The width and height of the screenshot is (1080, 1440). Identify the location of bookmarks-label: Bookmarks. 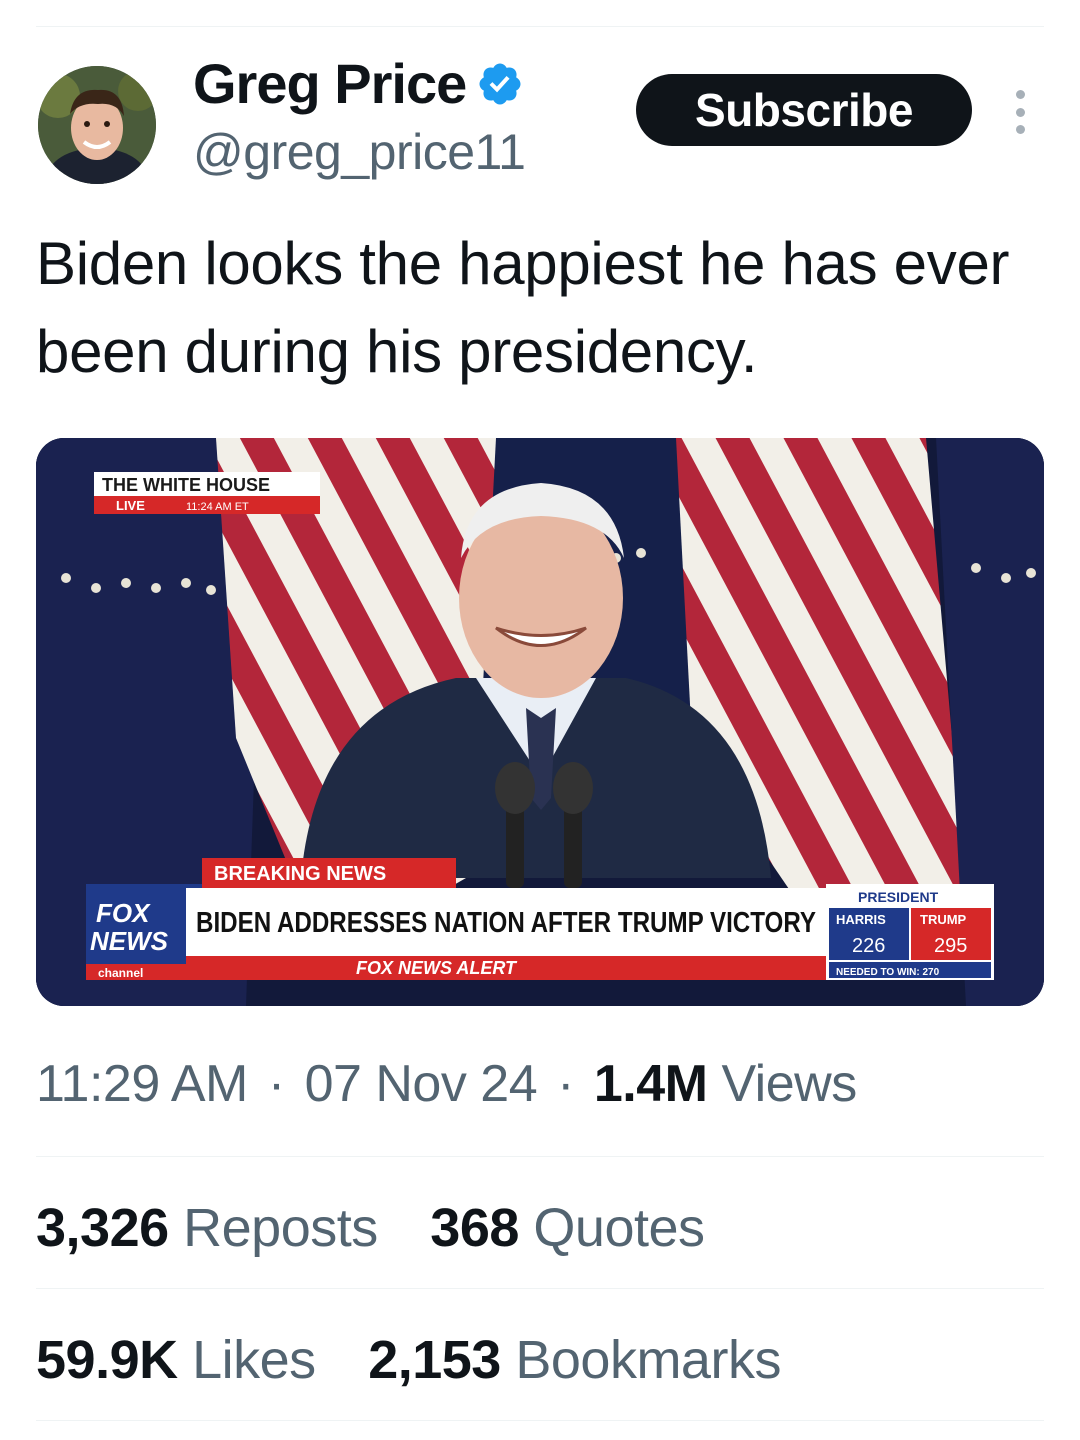
(648, 1360).